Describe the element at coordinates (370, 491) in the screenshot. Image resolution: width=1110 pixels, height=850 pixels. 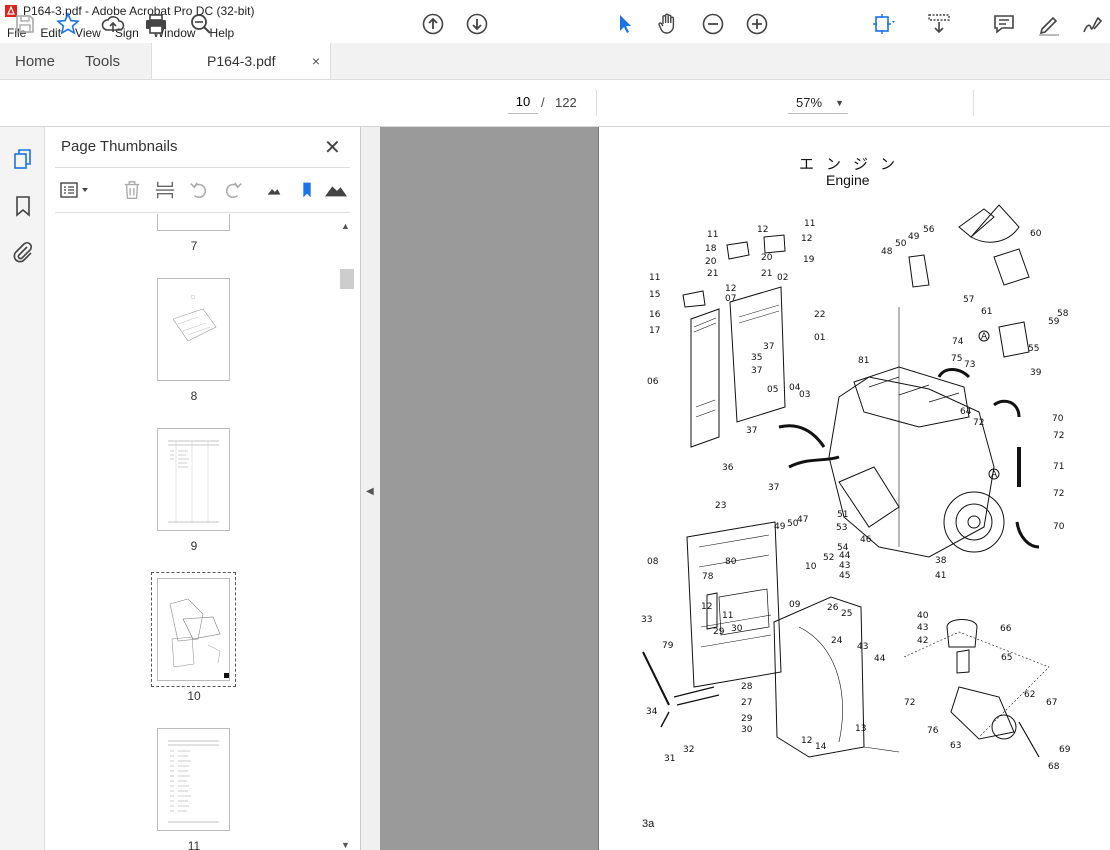
I see `collapse-panel-icon: ◀` at that location.